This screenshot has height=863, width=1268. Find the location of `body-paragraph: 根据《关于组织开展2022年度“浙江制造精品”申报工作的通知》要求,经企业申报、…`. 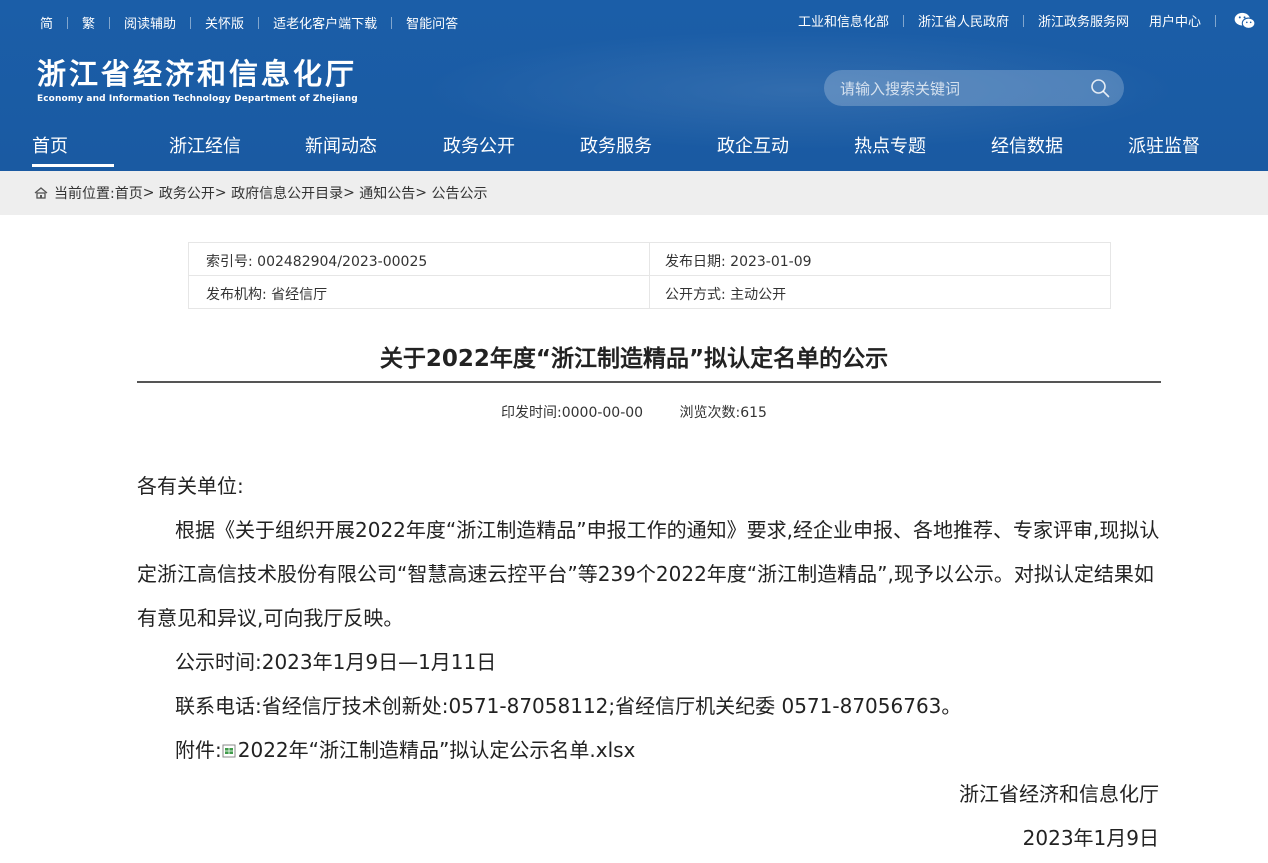

body-paragraph: 根据《关于组织开展2022年度“浙江制造精品”申报工作的通知》要求,经企业申报、… is located at coordinates (648, 574).